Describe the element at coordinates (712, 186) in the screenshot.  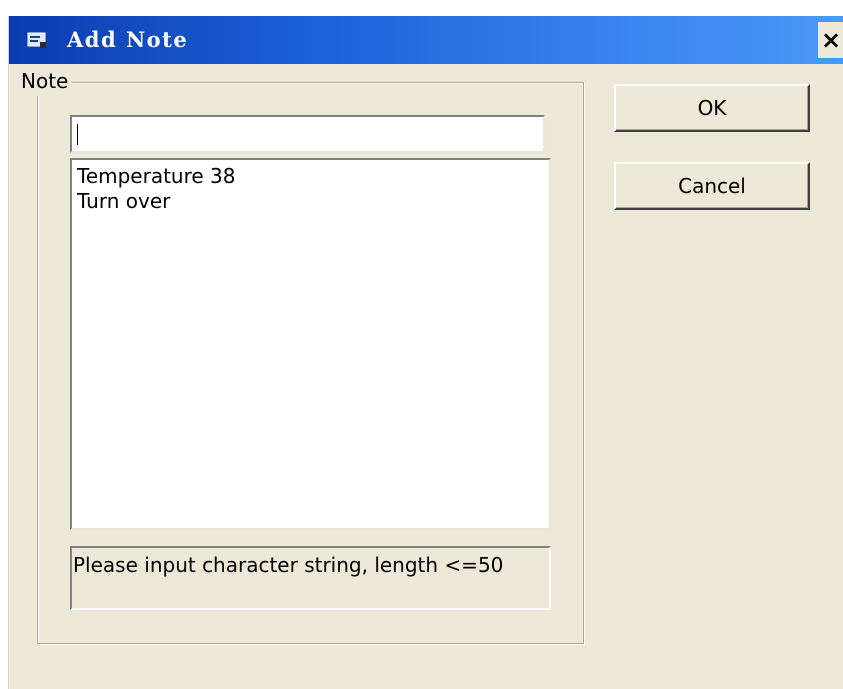
I see `cancel-button: Cancel` at that location.